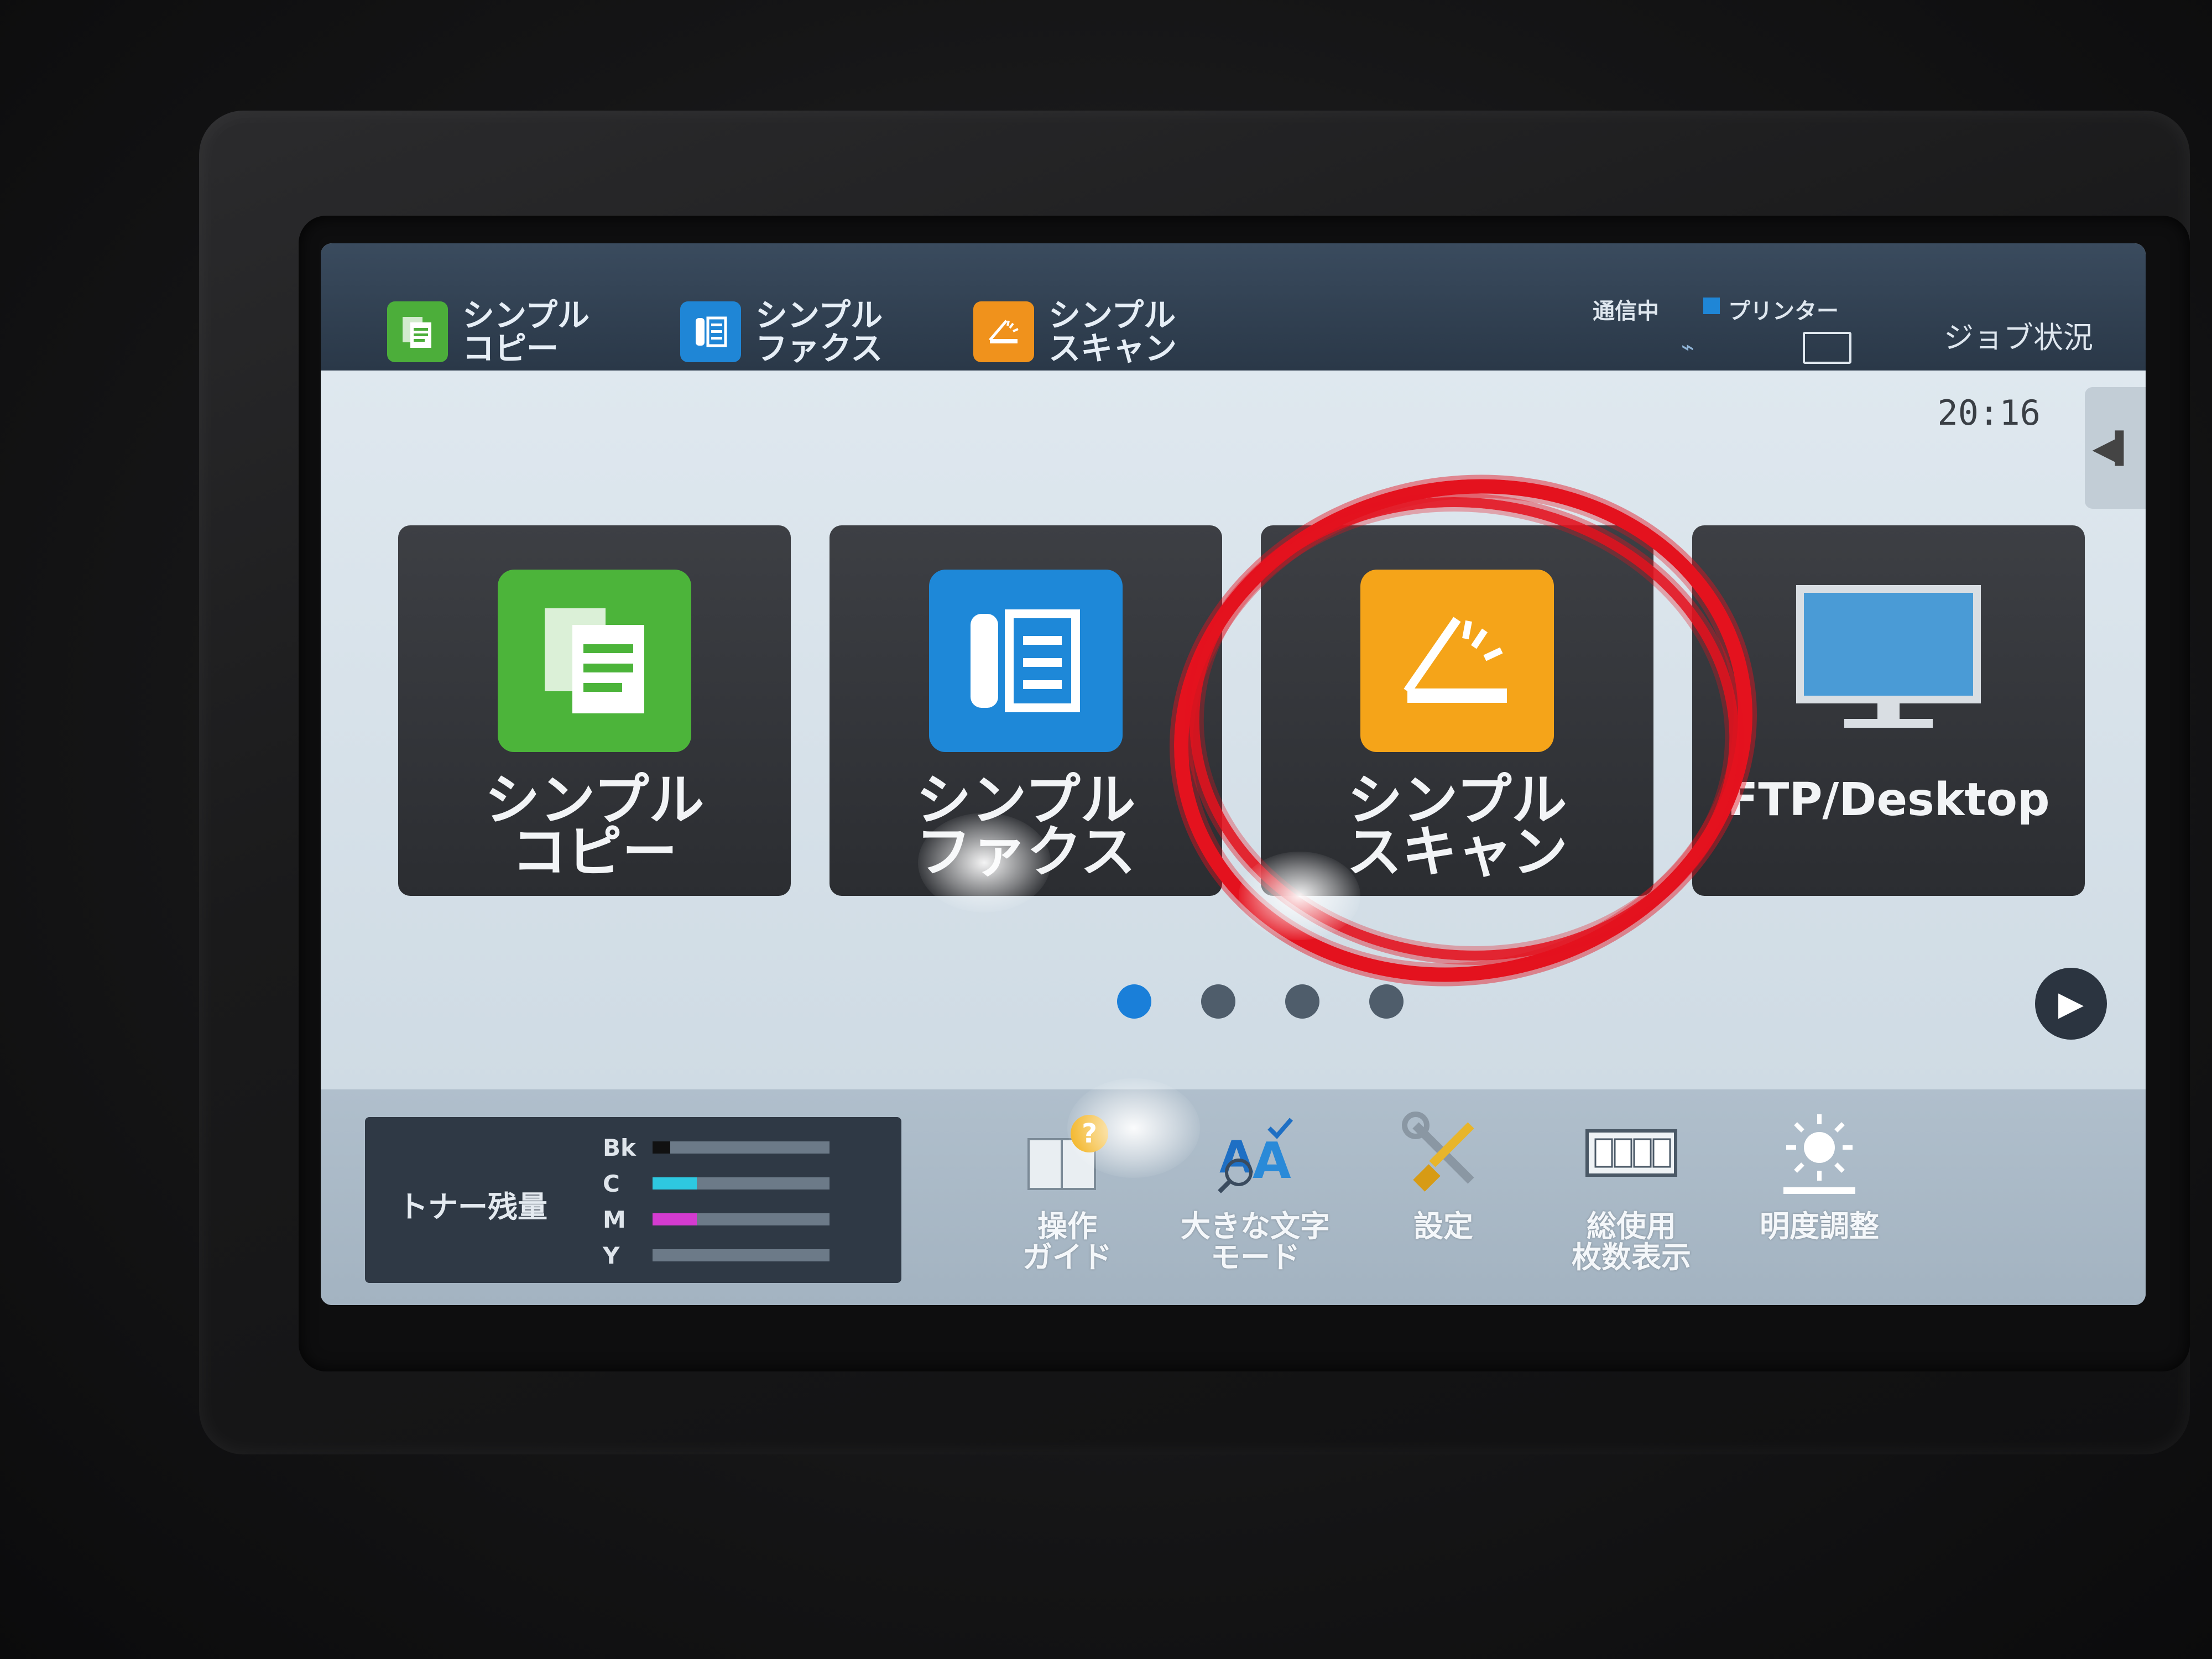 The height and width of the screenshot is (1659, 2212). What do you see at coordinates (662, 1147) in the screenshot?
I see `toner-fill-bk` at bounding box center [662, 1147].